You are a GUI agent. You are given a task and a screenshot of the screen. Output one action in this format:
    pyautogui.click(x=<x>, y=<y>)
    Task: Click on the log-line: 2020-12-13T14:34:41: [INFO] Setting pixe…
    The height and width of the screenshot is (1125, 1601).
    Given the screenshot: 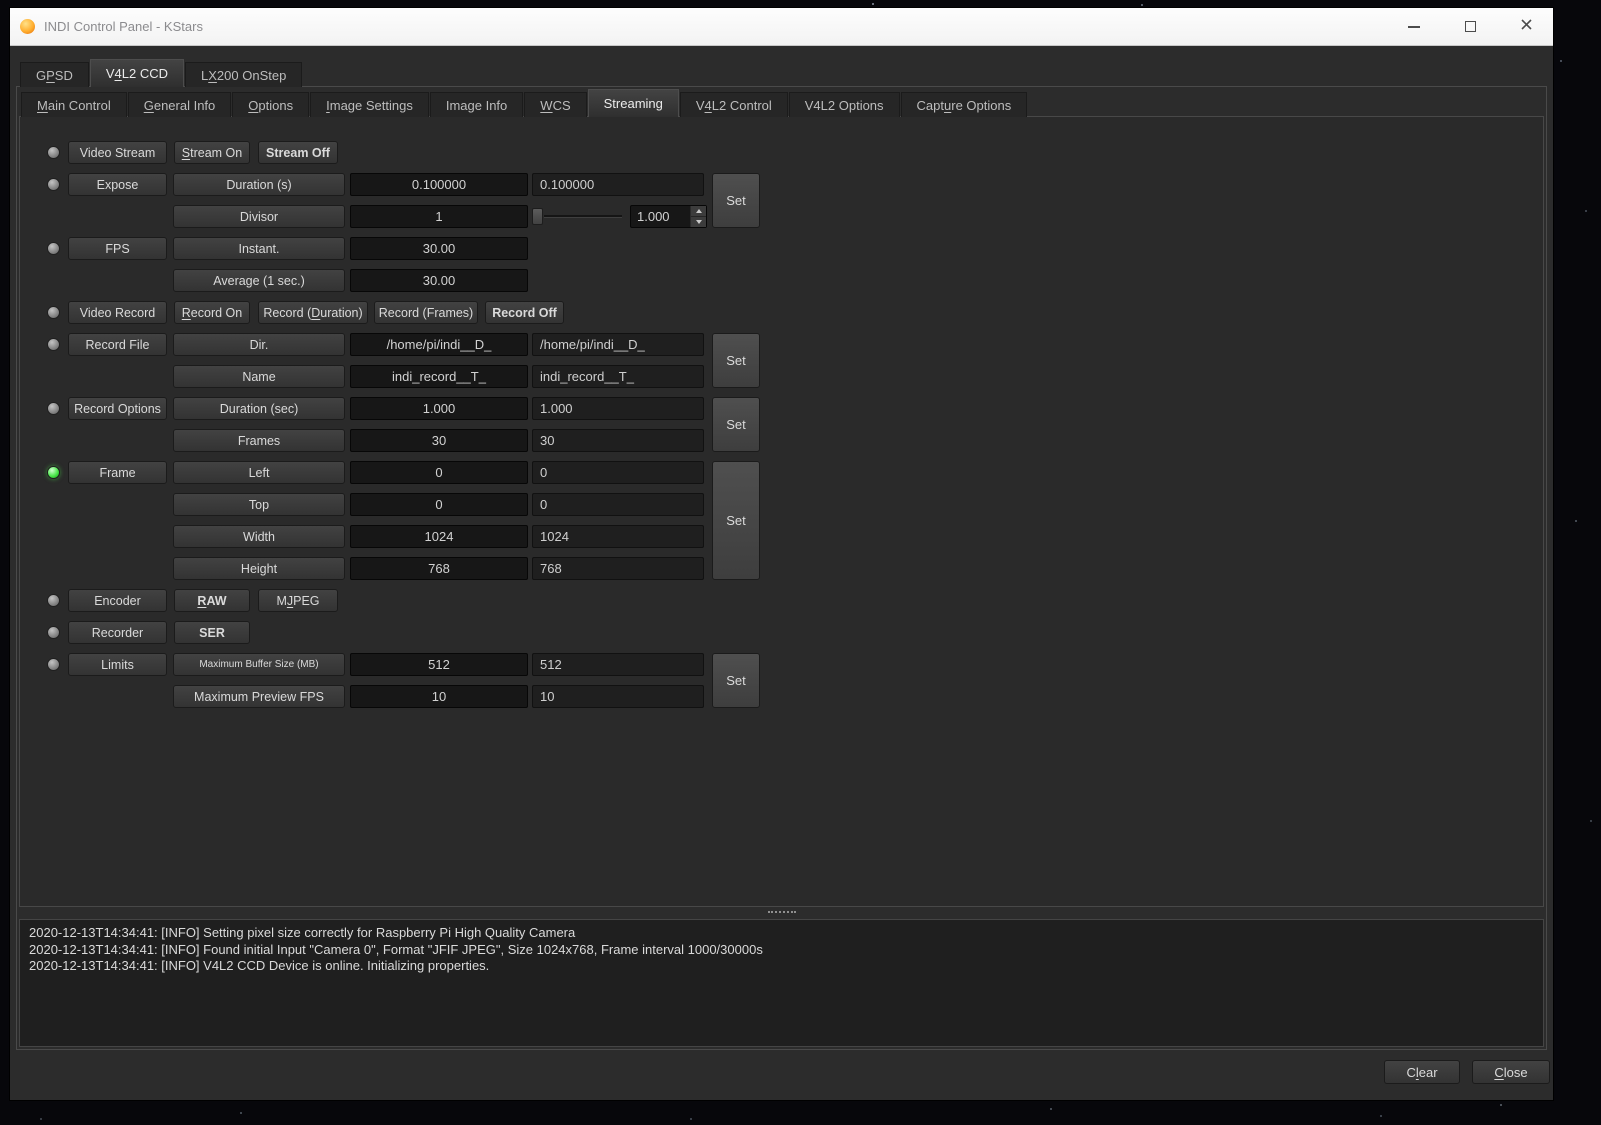 What is the action you would take?
    pyautogui.click(x=302, y=932)
    